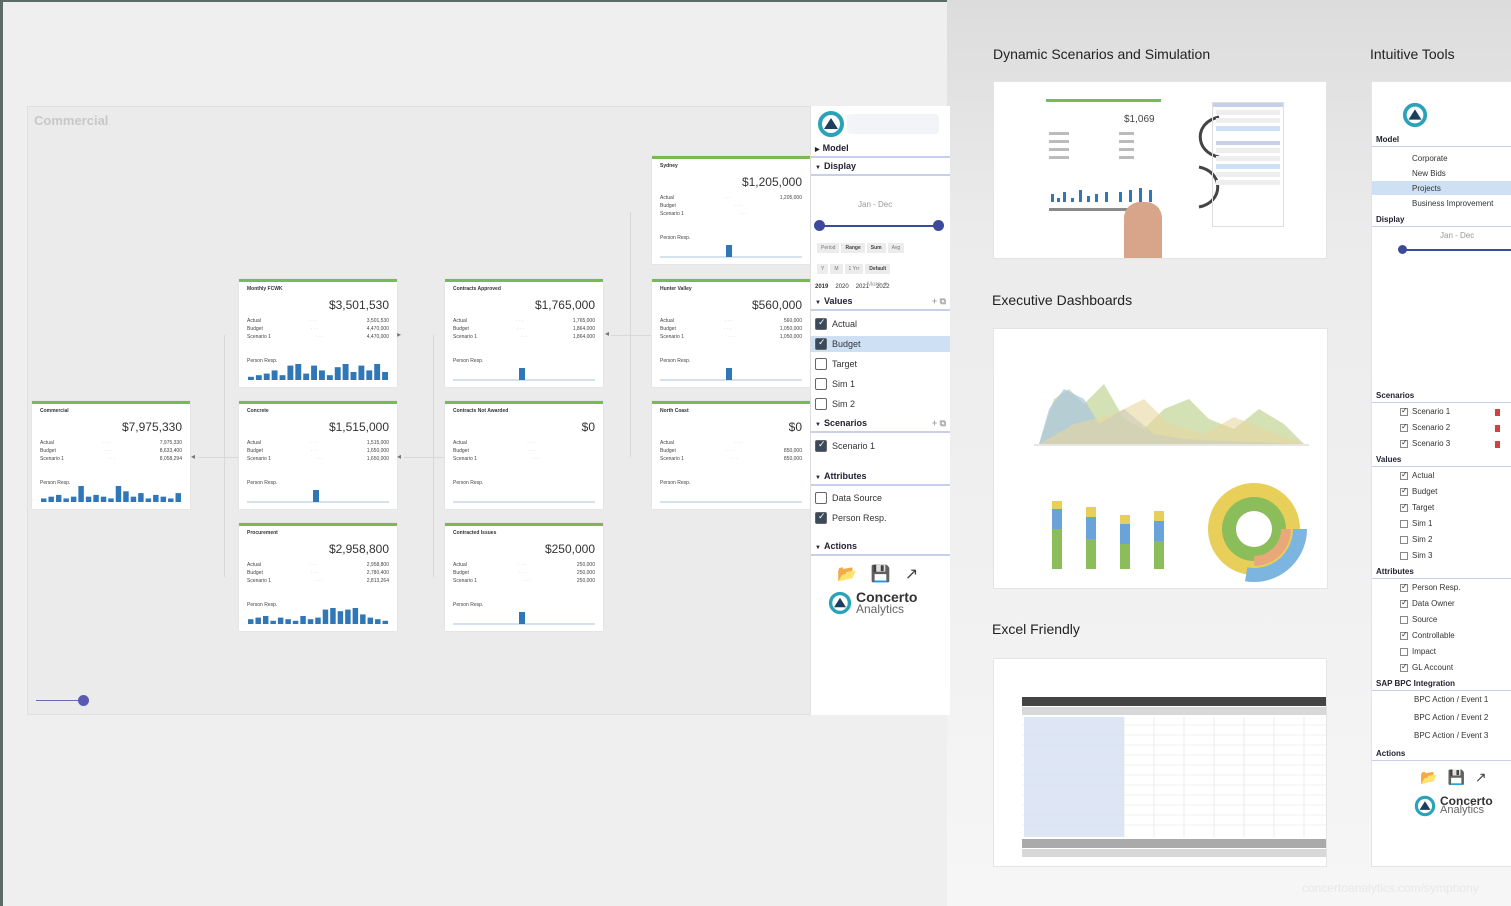 The image size is (1511, 906). Describe the element at coordinates (836, 269) in the screenshot. I see `month-button: M` at that location.